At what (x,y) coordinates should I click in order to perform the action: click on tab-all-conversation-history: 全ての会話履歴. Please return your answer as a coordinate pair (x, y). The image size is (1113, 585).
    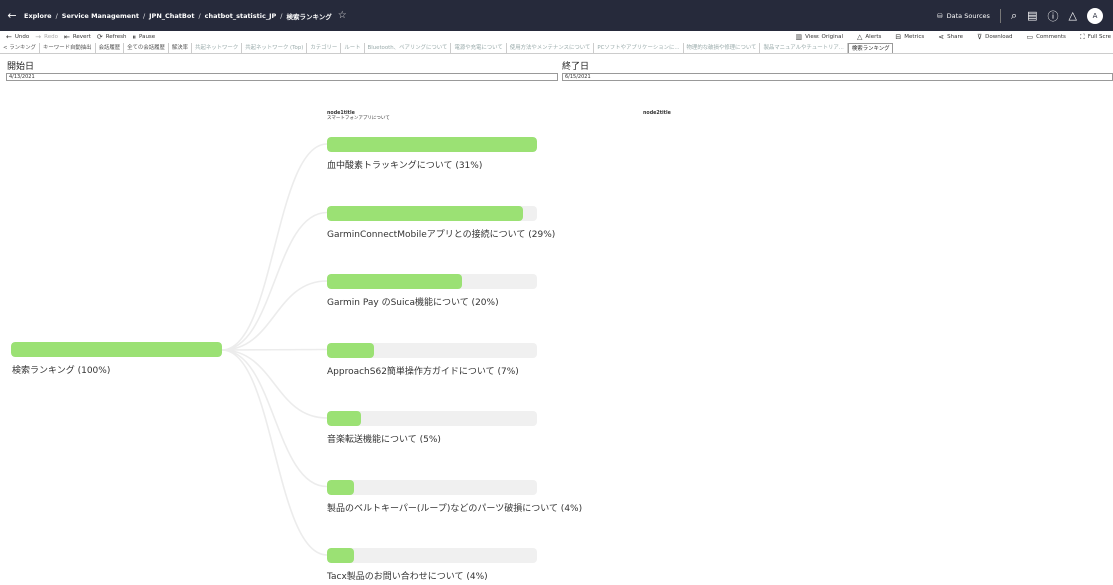
    Looking at the image, I should click on (146, 48).